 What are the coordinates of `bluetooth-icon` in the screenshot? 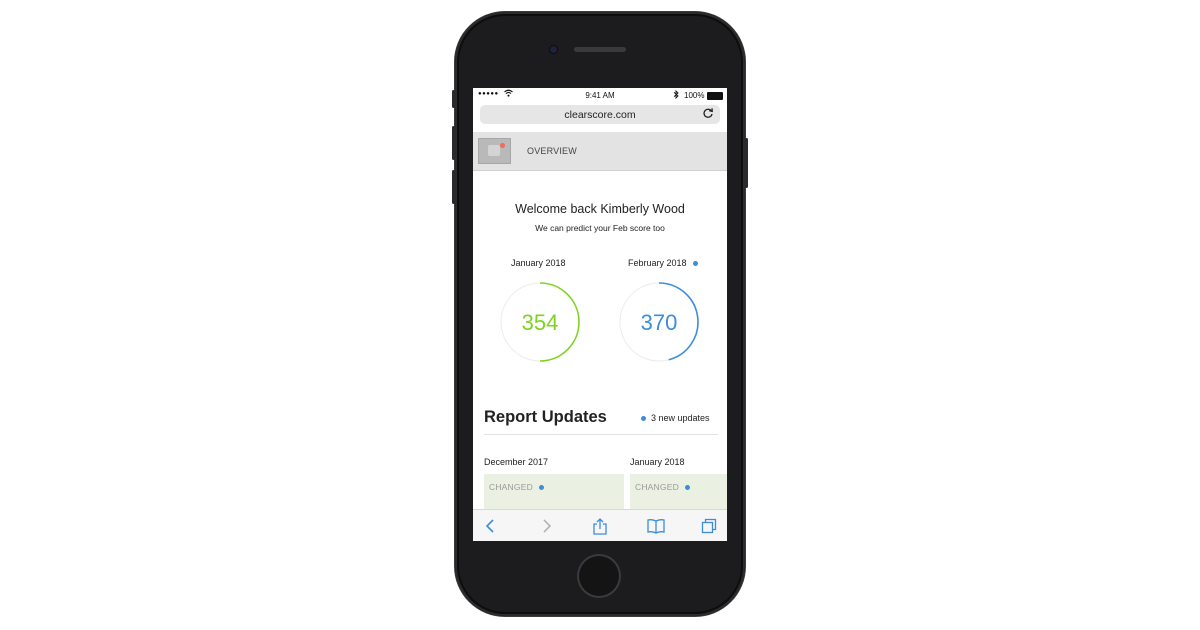 It's located at (676, 95).